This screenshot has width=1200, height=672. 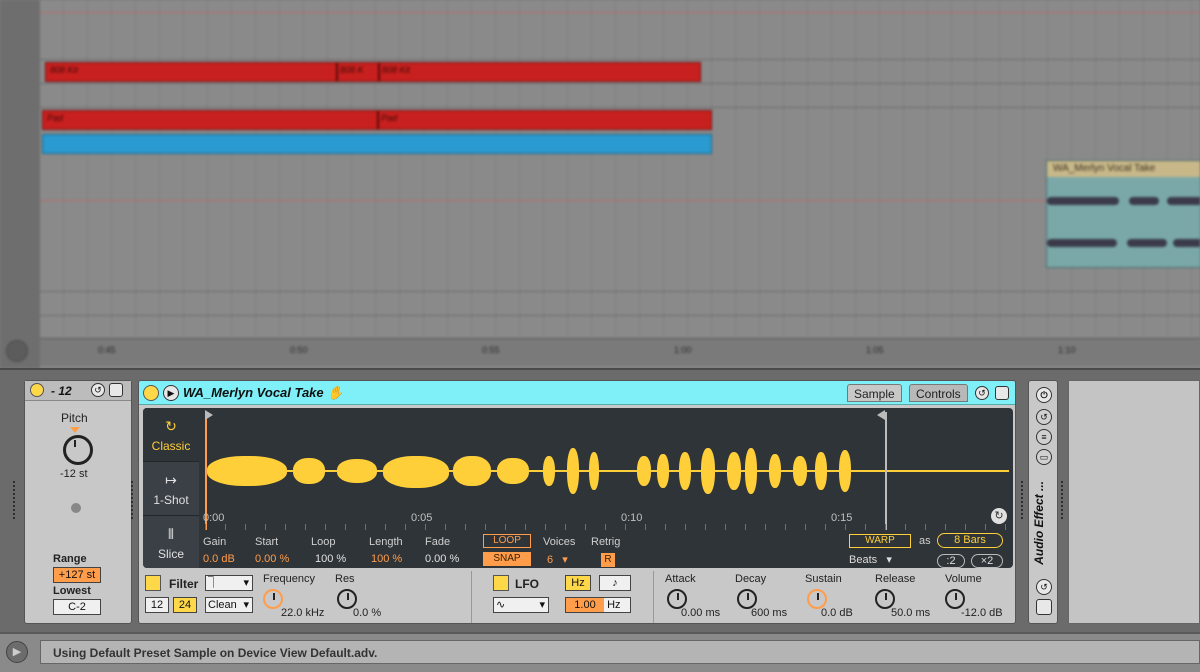 I want to click on release-knob, so click(x=885, y=599).